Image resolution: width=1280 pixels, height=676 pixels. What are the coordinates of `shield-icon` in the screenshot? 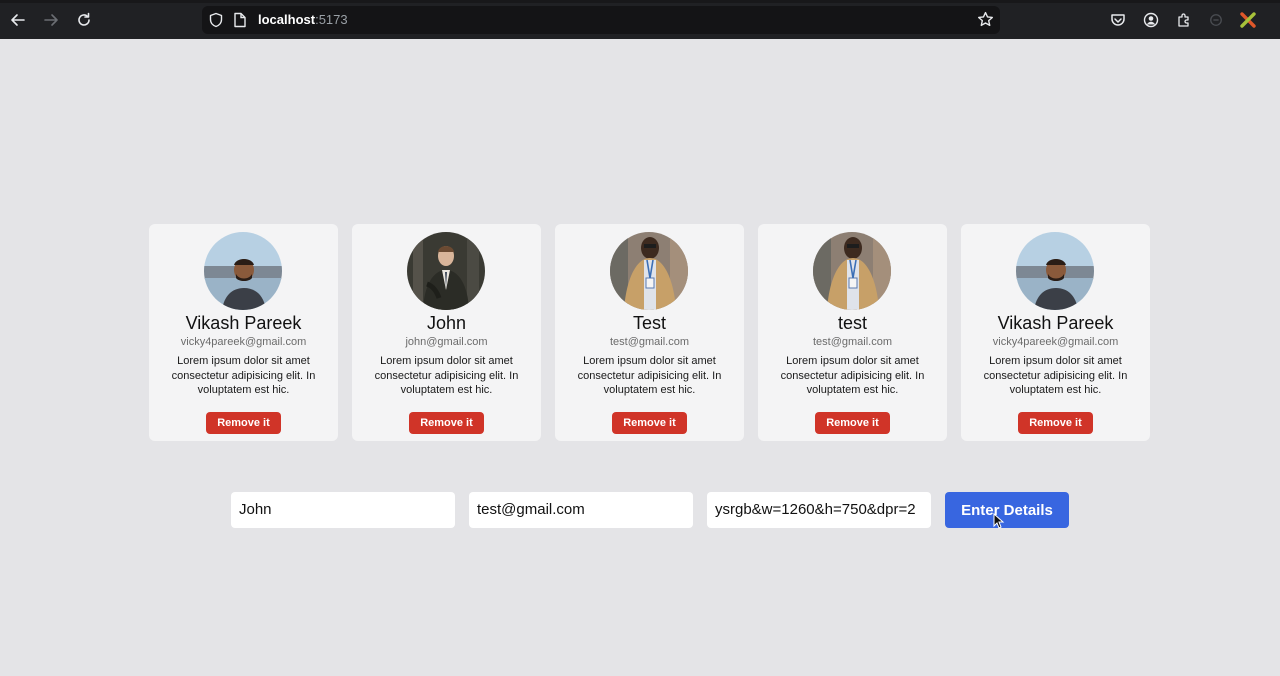 It's located at (216, 22).